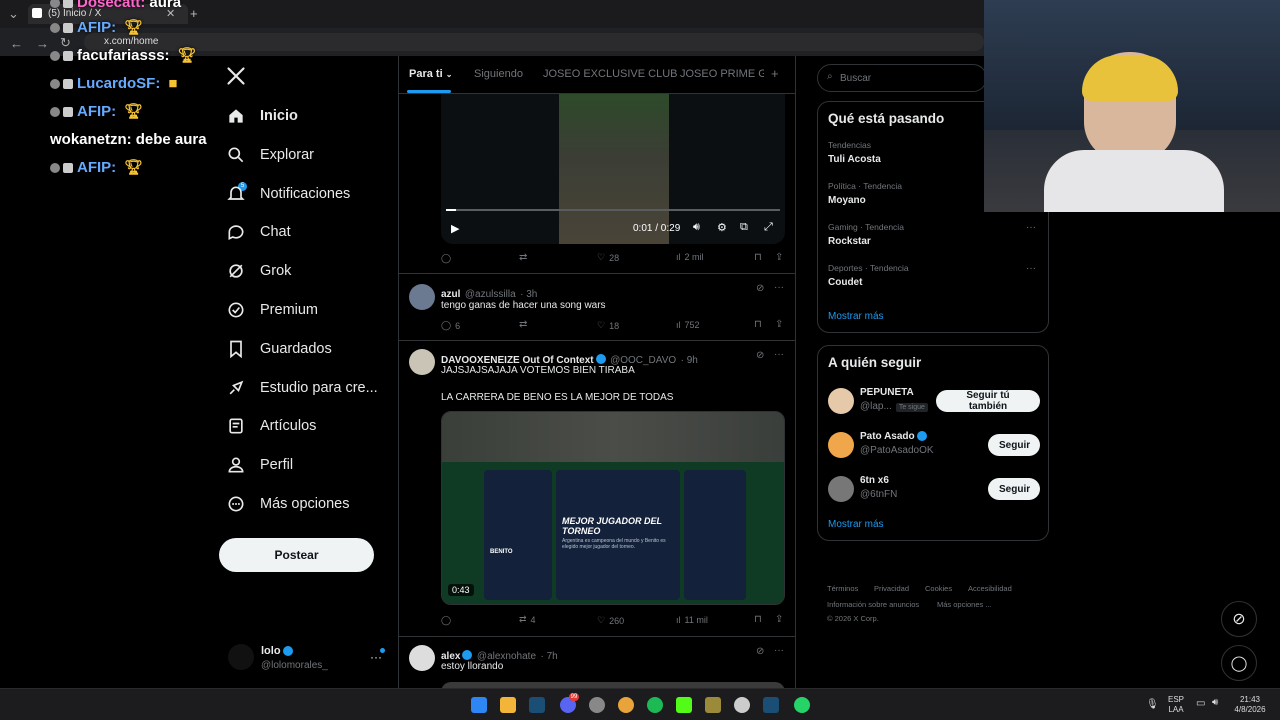 This screenshot has height=720, width=1280. What do you see at coordinates (527, 619) in the screenshot?
I see `repost-button: ⇄ 4` at bounding box center [527, 619].